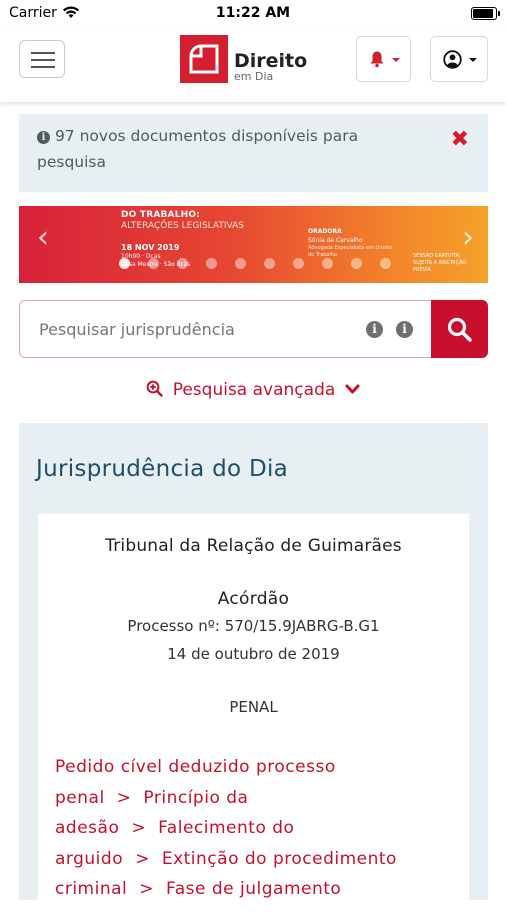  Describe the element at coordinates (452, 61) in the screenshot. I see `user-circle-icon` at that location.